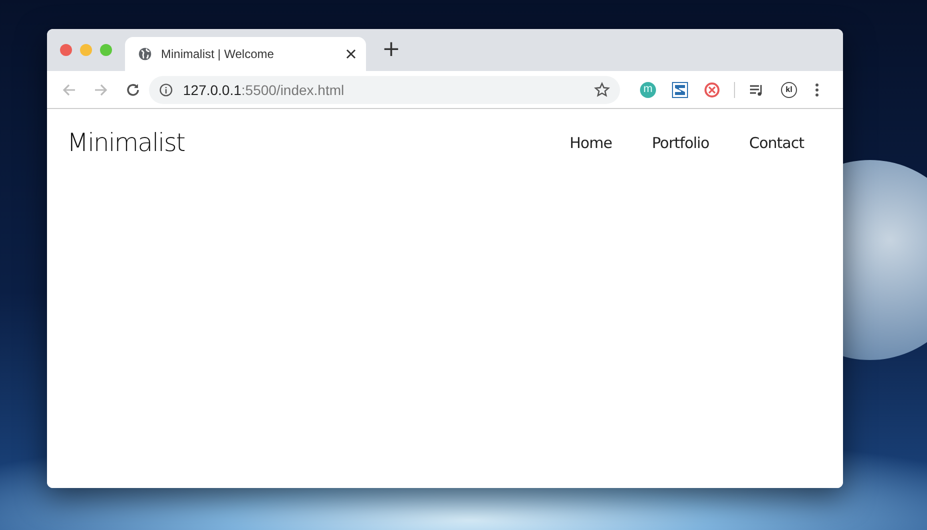 This screenshot has height=530, width=927. What do you see at coordinates (681, 143) in the screenshot?
I see `nav-link: Portfolio` at bounding box center [681, 143].